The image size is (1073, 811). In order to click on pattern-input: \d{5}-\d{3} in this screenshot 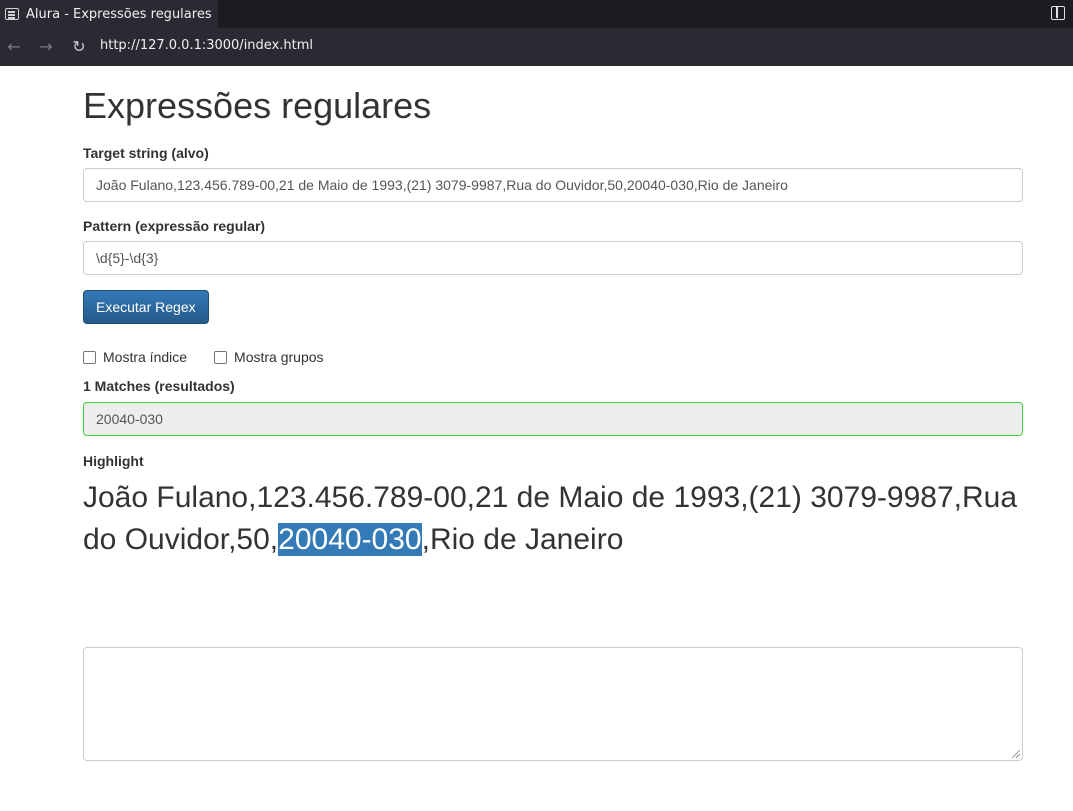, I will do `click(553, 258)`.